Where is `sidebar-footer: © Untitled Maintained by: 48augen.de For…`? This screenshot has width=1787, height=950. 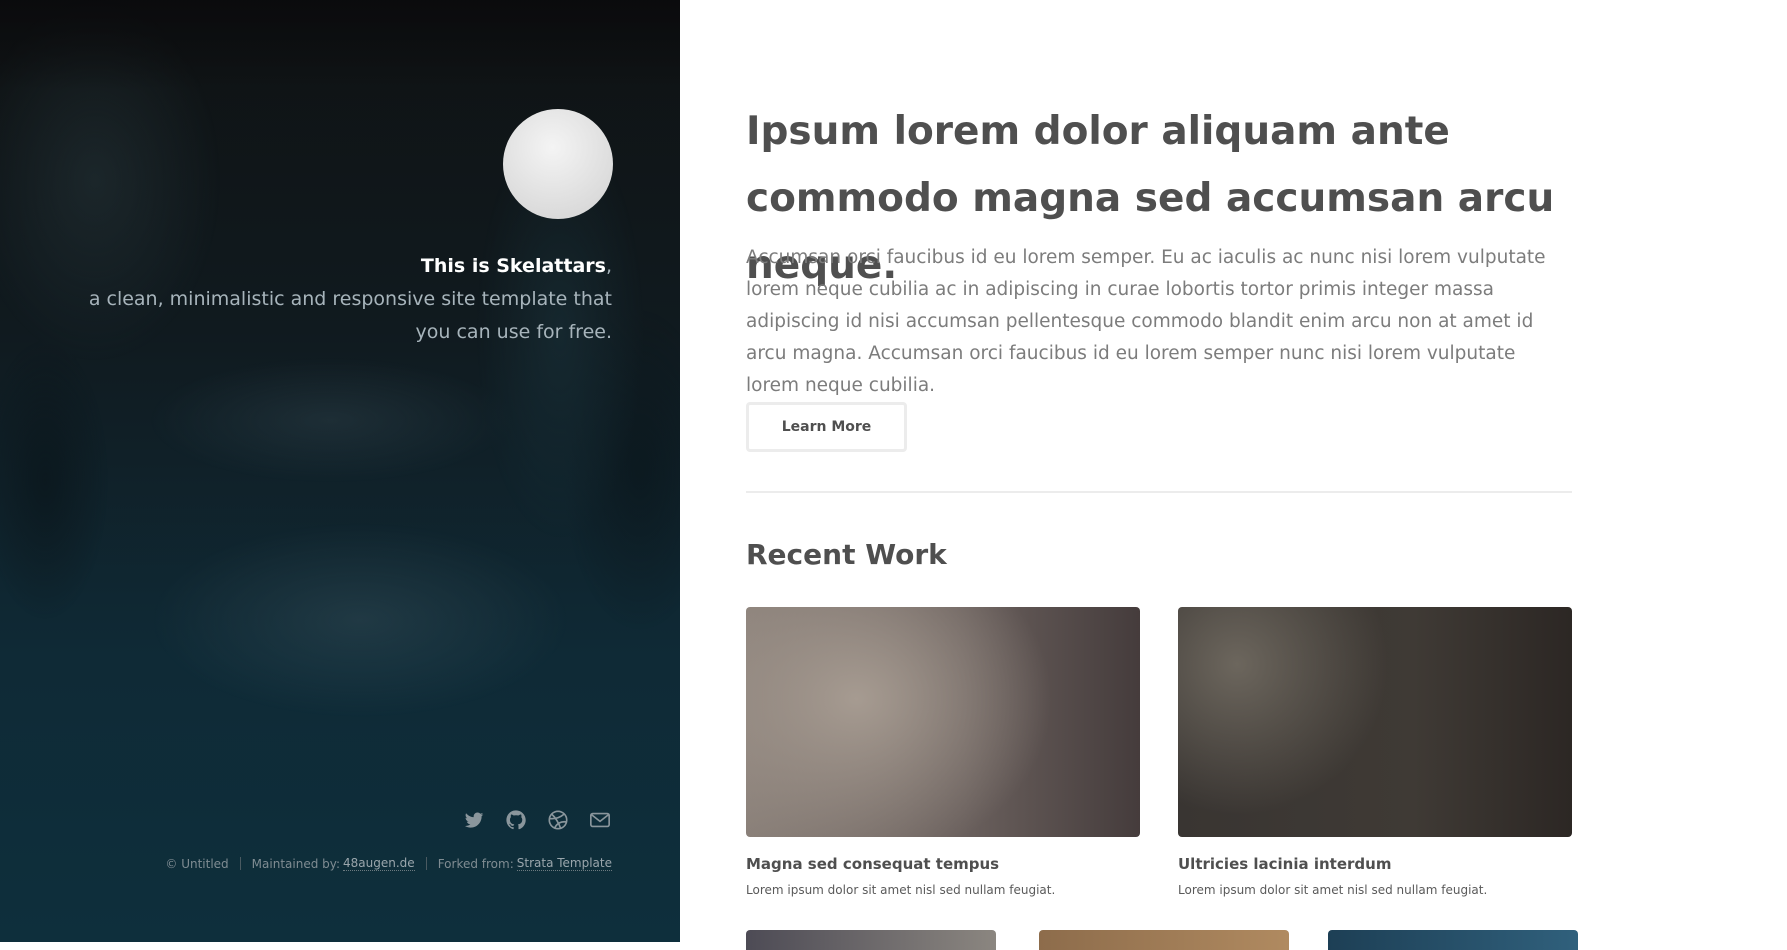 sidebar-footer: © Untitled Maintained by: 48augen.de For… is located at coordinates (388, 863).